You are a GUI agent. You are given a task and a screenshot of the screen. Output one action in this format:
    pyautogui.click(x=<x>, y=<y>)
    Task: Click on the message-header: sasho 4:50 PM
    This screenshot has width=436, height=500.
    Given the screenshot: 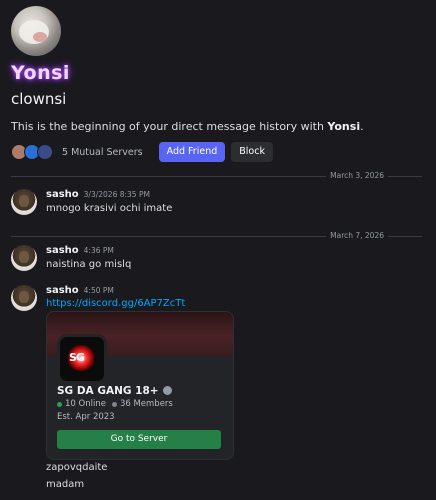 What is the action you would take?
    pyautogui.click(x=80, y=290)
    